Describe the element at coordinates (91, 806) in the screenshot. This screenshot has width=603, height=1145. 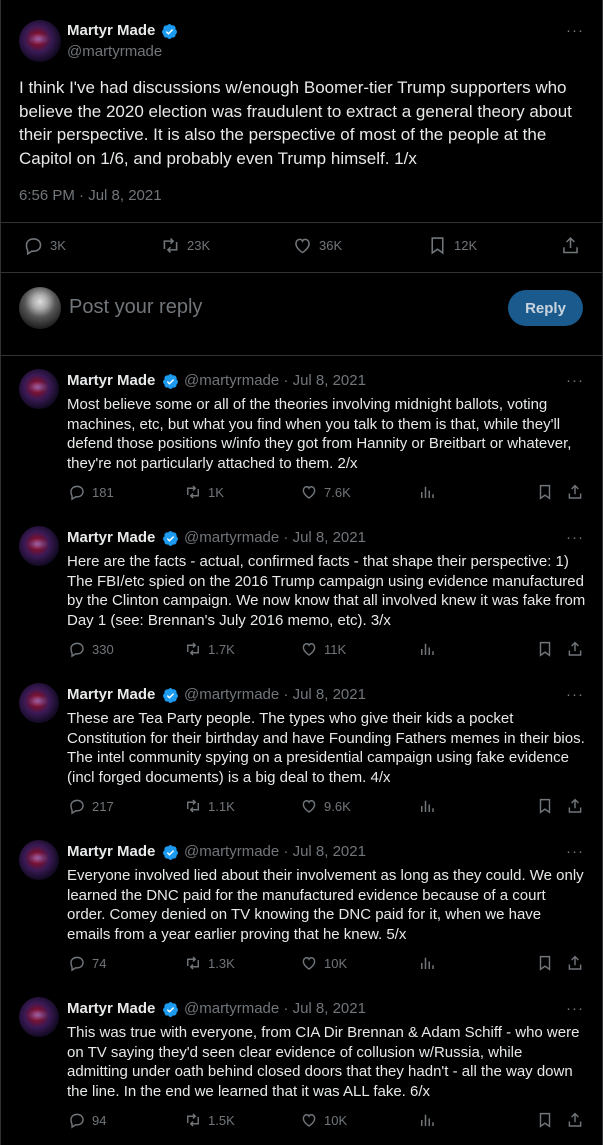
I see `reply-action: 217` at that location.